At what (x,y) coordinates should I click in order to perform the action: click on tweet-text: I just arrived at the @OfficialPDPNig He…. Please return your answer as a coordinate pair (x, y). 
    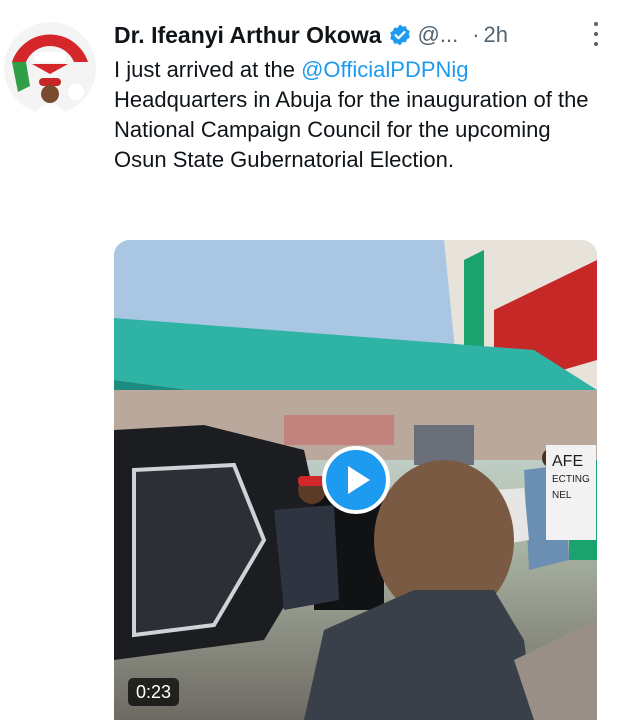
    Looking at the image, I should click on (354, 115).